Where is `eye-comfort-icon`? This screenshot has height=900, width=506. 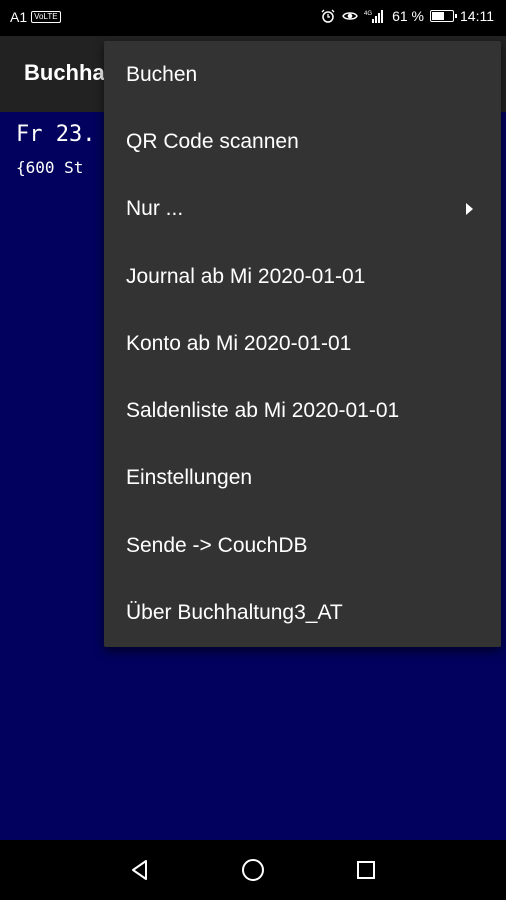
eye-comfort-icon is located at coordinates (350, 16).